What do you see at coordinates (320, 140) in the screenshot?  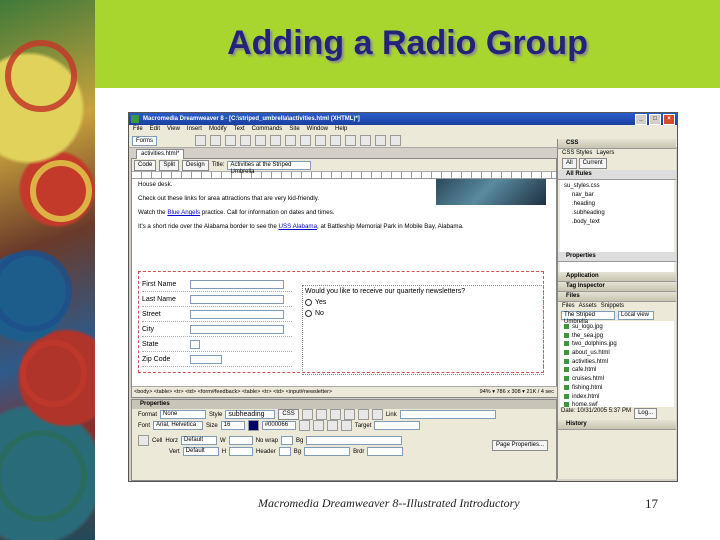 I see `jump-menu-icon` at bounding box center [320, 140].